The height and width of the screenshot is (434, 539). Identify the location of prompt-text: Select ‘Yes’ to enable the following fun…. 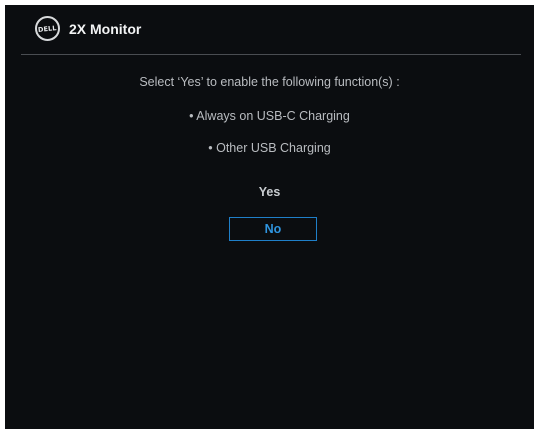
(269, 82).